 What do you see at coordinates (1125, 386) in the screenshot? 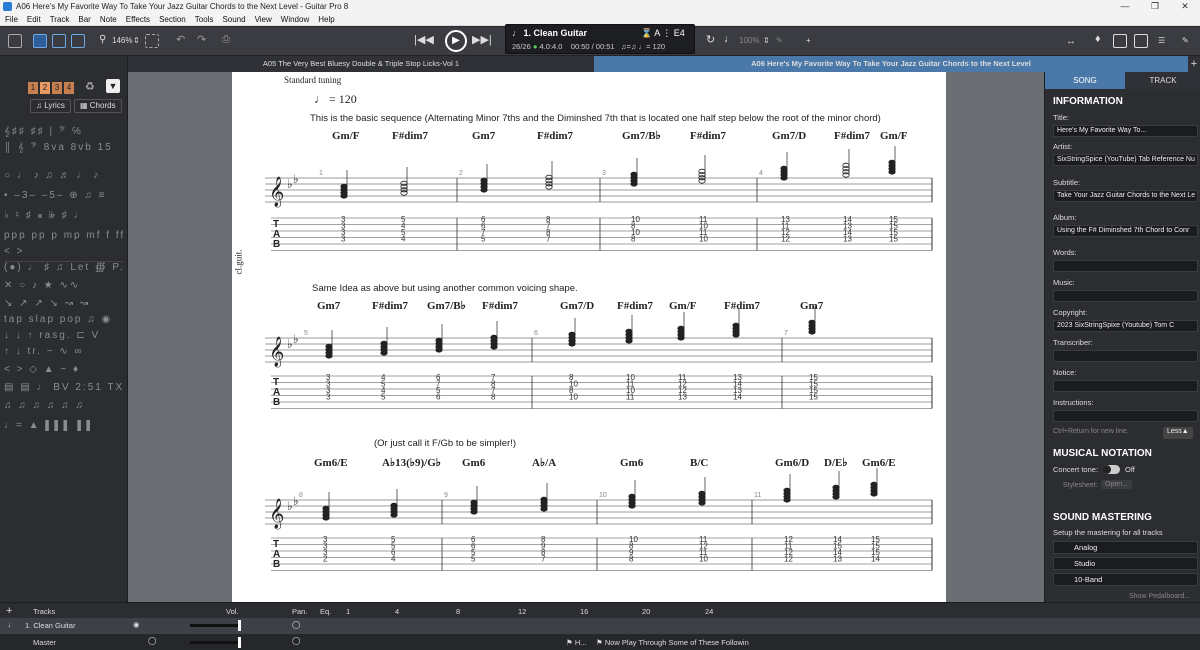
I see `notice-field` at bounding box center [1125, 386].